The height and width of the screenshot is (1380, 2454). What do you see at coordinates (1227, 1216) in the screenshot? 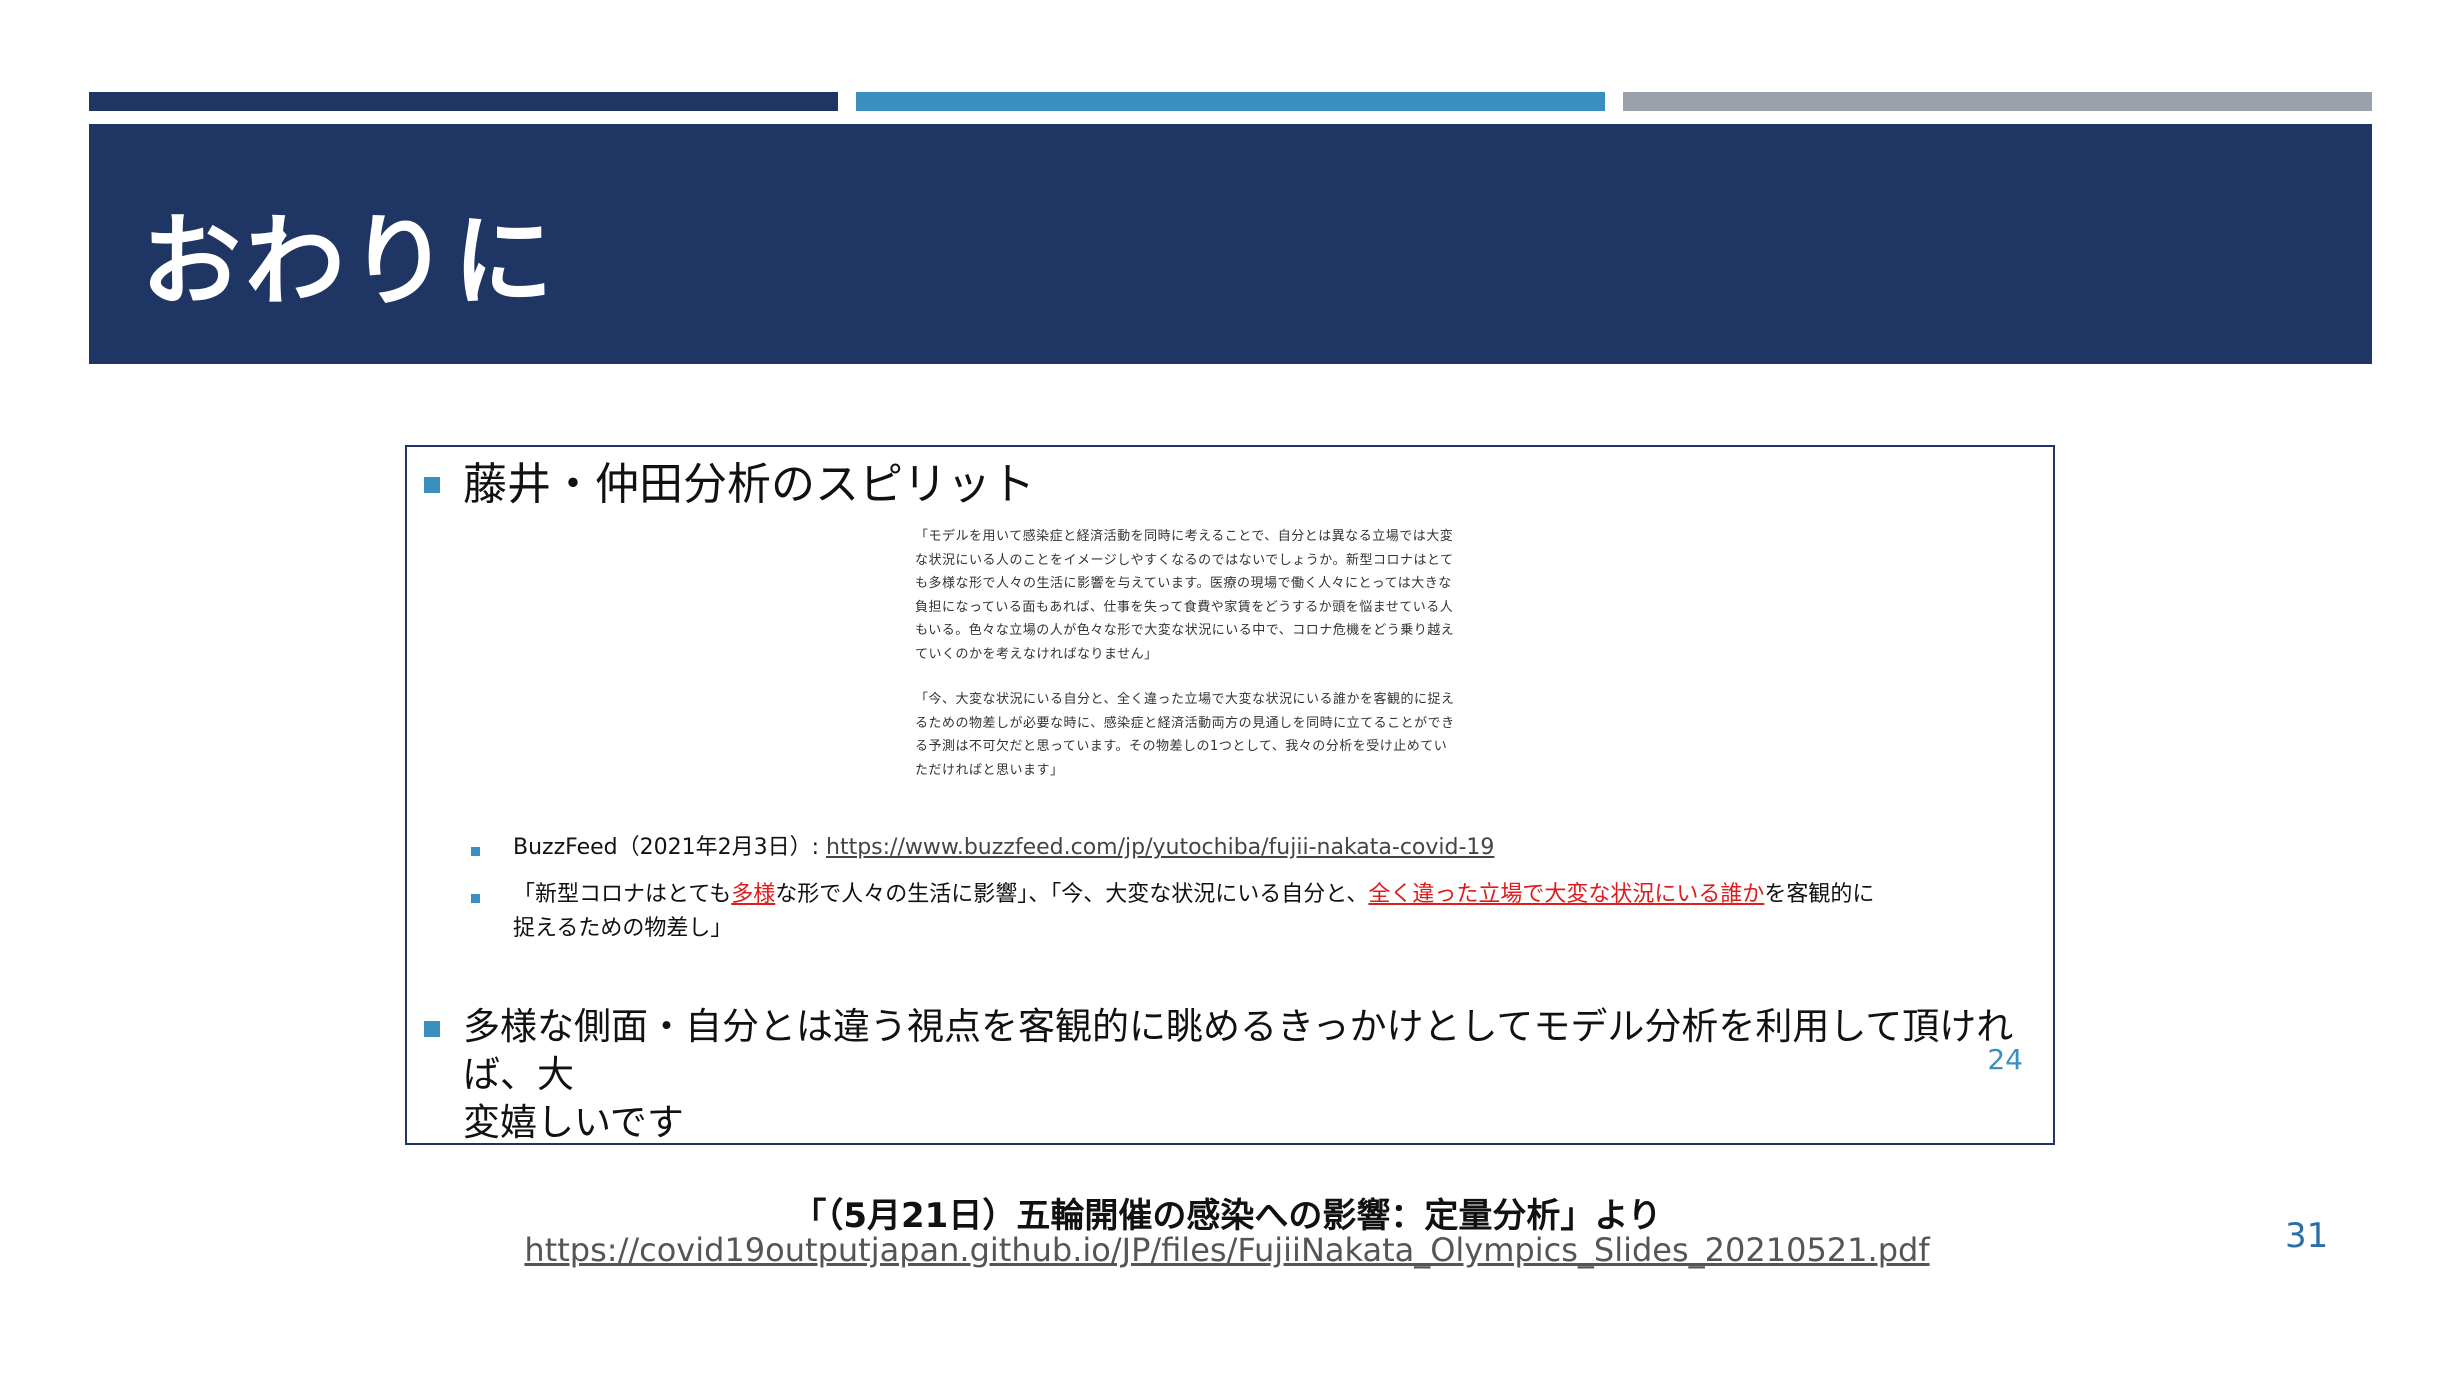
I see `source-caption: 「（5月21日）五輪開催の感染への影響：定量分析」より` at bounding box center [1227, 1216].